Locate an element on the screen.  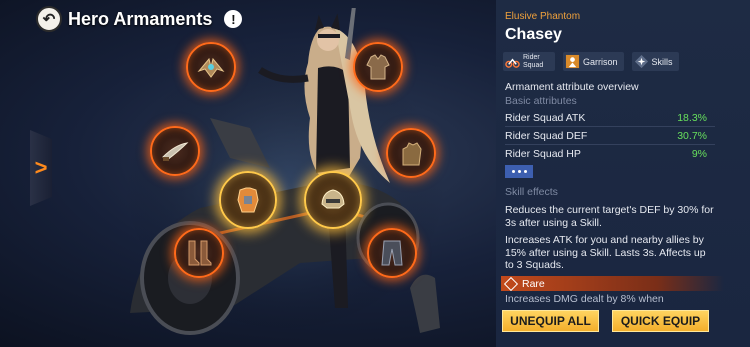
dagger-armament-slot is located at coordinates (175, 151).